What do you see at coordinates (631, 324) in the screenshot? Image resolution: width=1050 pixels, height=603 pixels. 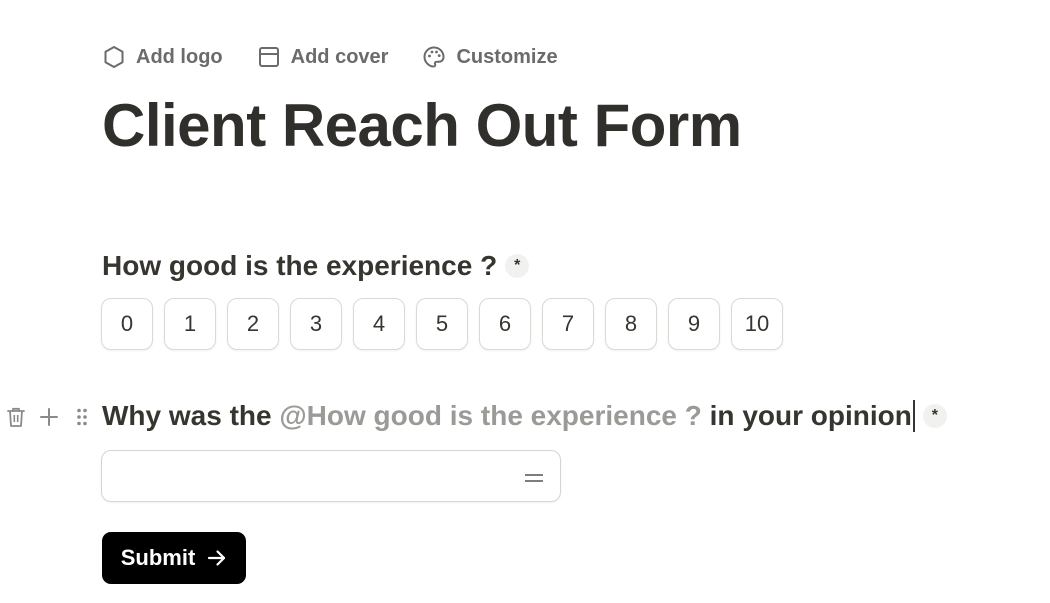 I see `rating-option-8: 8` at bounding box center [631, 324].